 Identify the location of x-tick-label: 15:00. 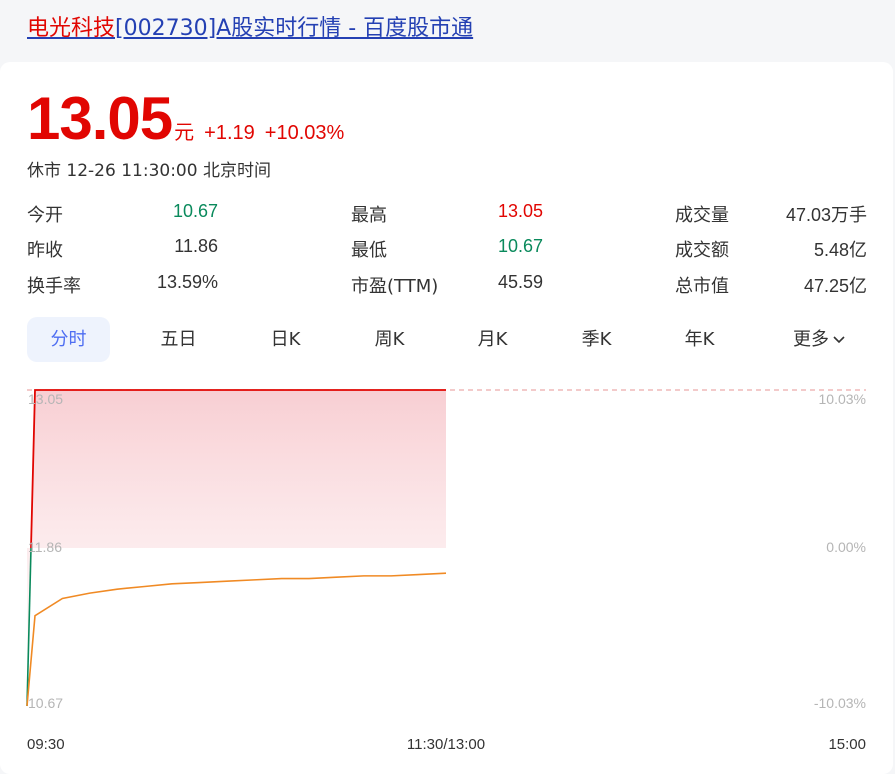
(847, 744).